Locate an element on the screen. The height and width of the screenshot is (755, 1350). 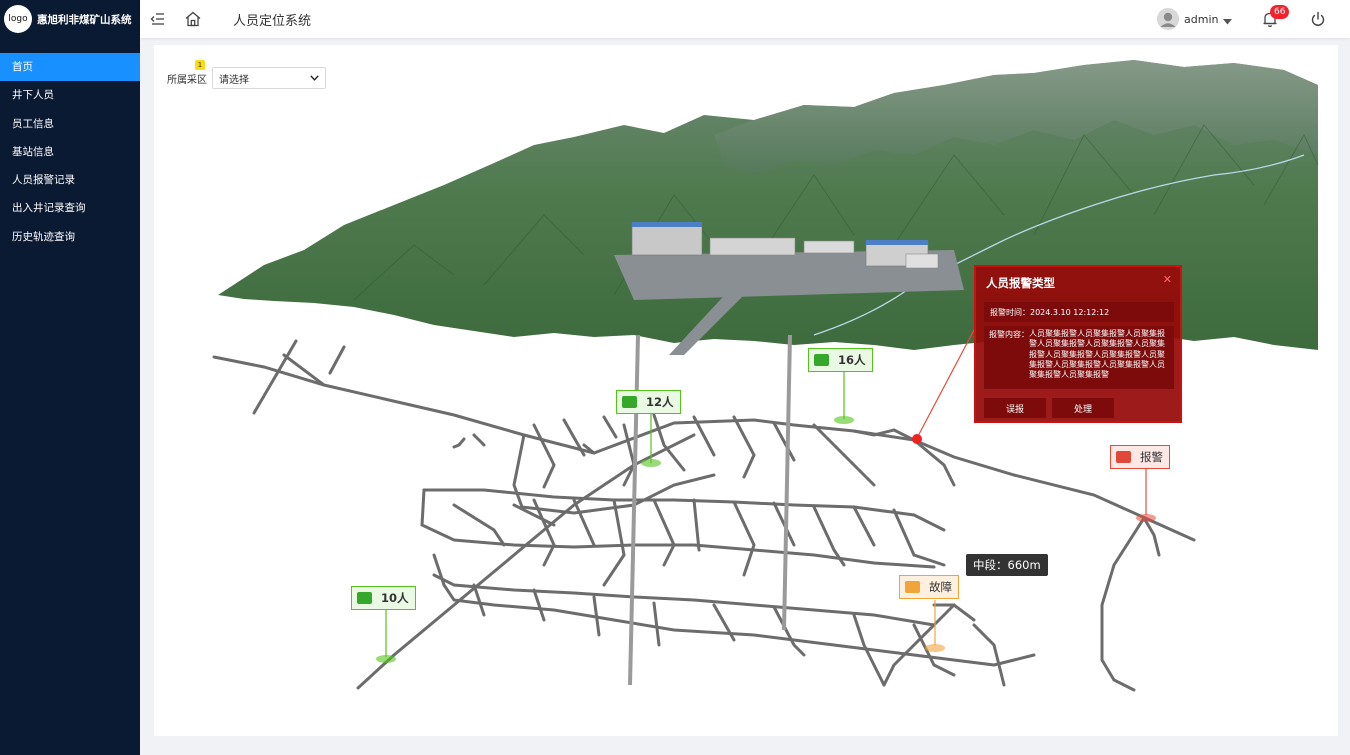
sidebar-item-track-history: 历史轨迹查询 is located at coordinates (70, 237).